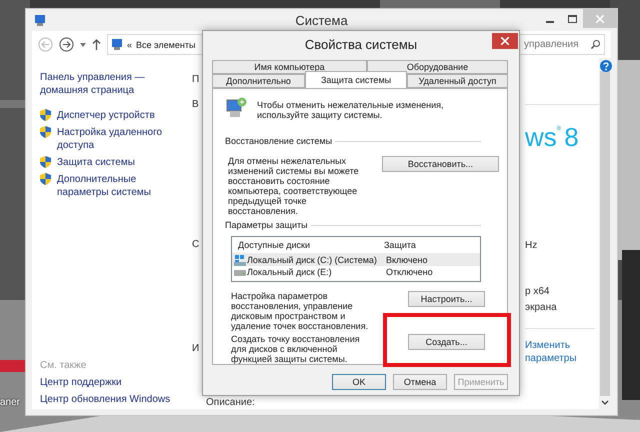 The width and height of the screenshot is (640, 432). Describe the element at coordinates (240, 272) in the screenshot. I see `drive-icon` at that location.